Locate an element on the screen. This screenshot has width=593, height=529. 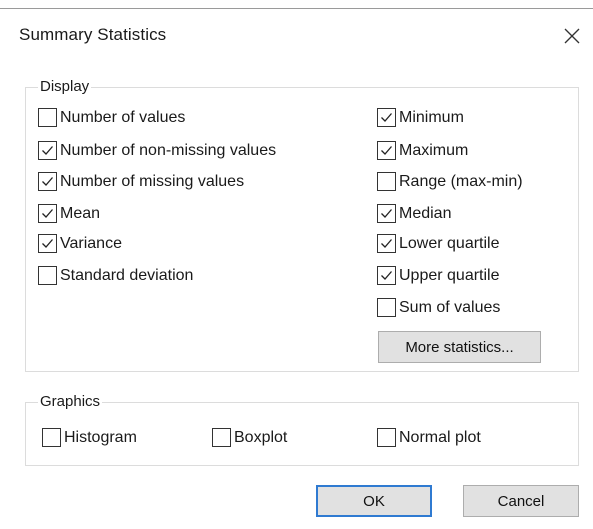
checkbox-minimum: Minimum is located at coordinates (420, 117).